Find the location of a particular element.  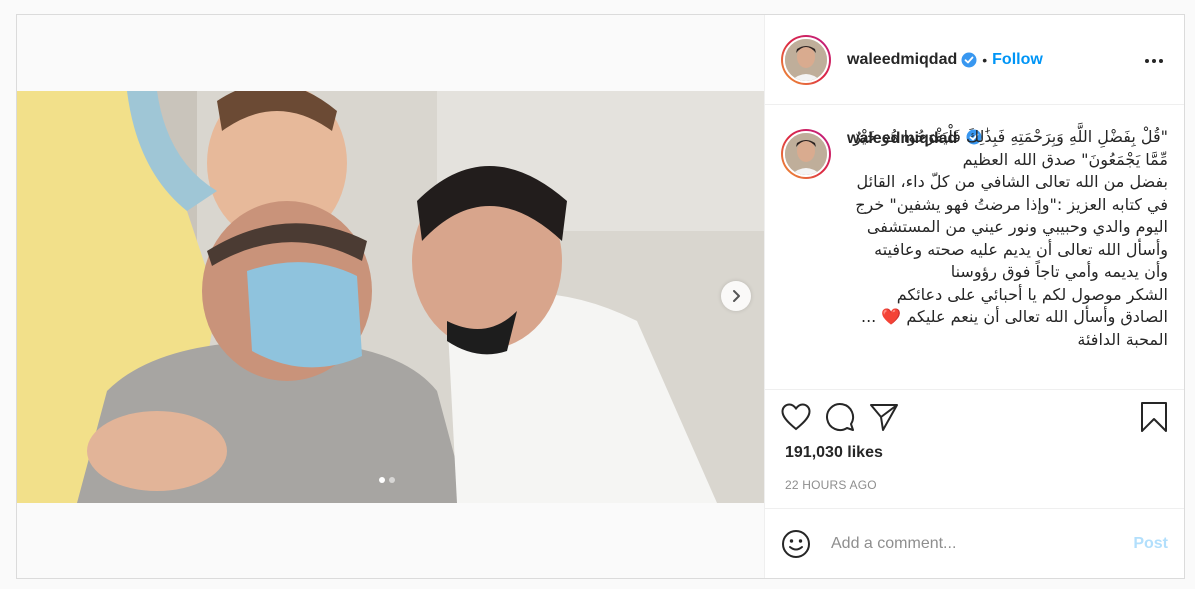

comment-icon is located at coordinates (840, 417).